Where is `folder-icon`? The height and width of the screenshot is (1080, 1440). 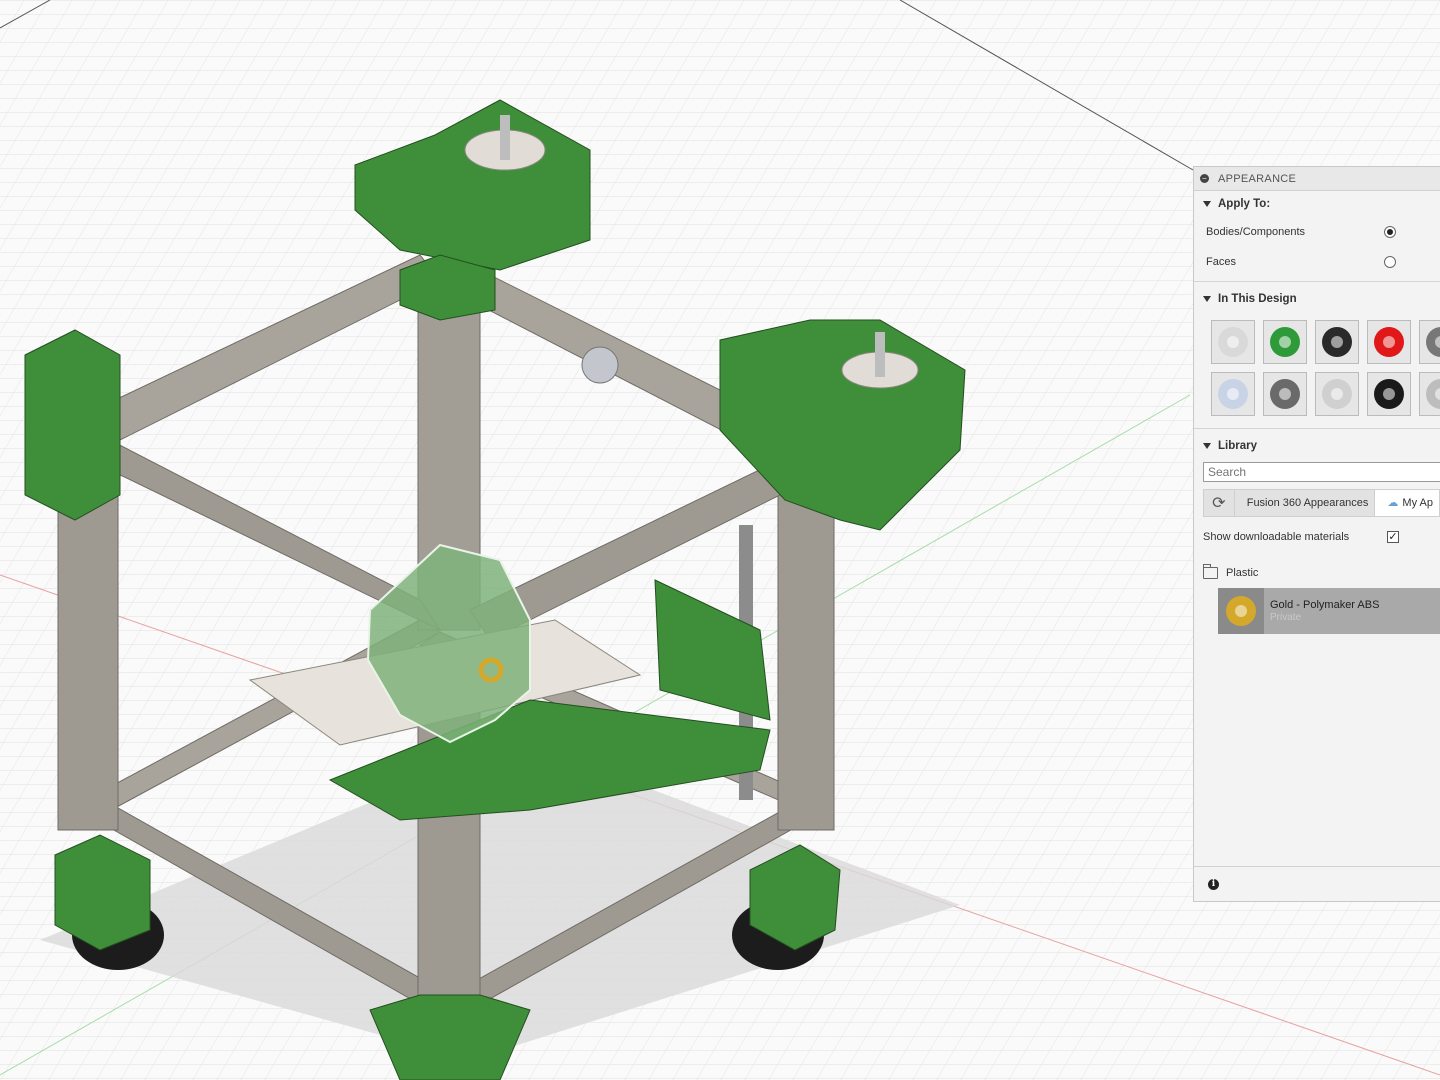
folder-icon is located at coordinates (1210, 571).